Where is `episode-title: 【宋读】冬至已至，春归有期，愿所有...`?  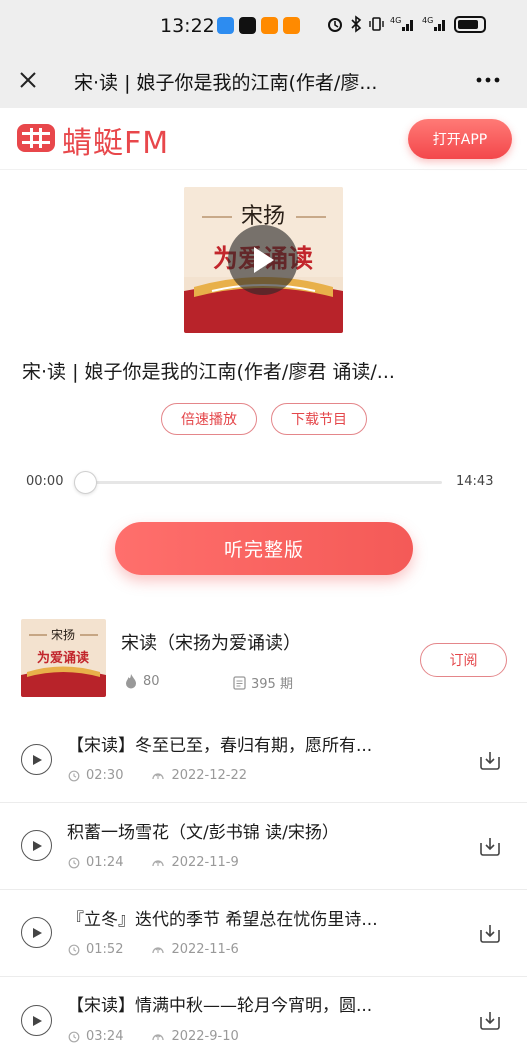 episode-title: 【宋读】冬至已至，春归有期，愿所有... is located at coordinates (220, 746).